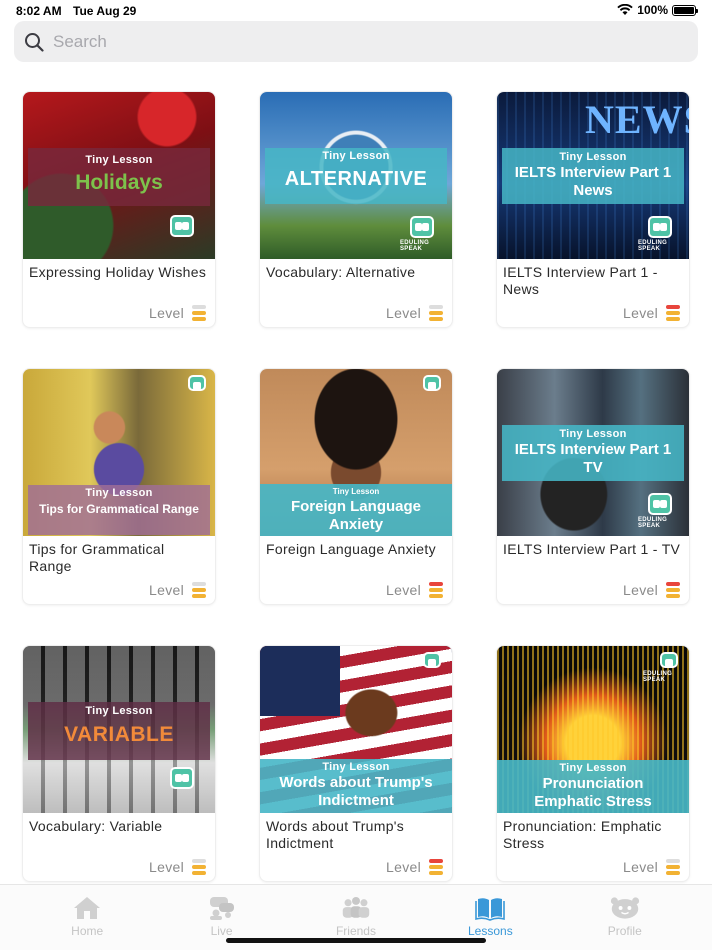  I want to click on overlay-title: Foreign Language Anxiety, so click(355, 515).